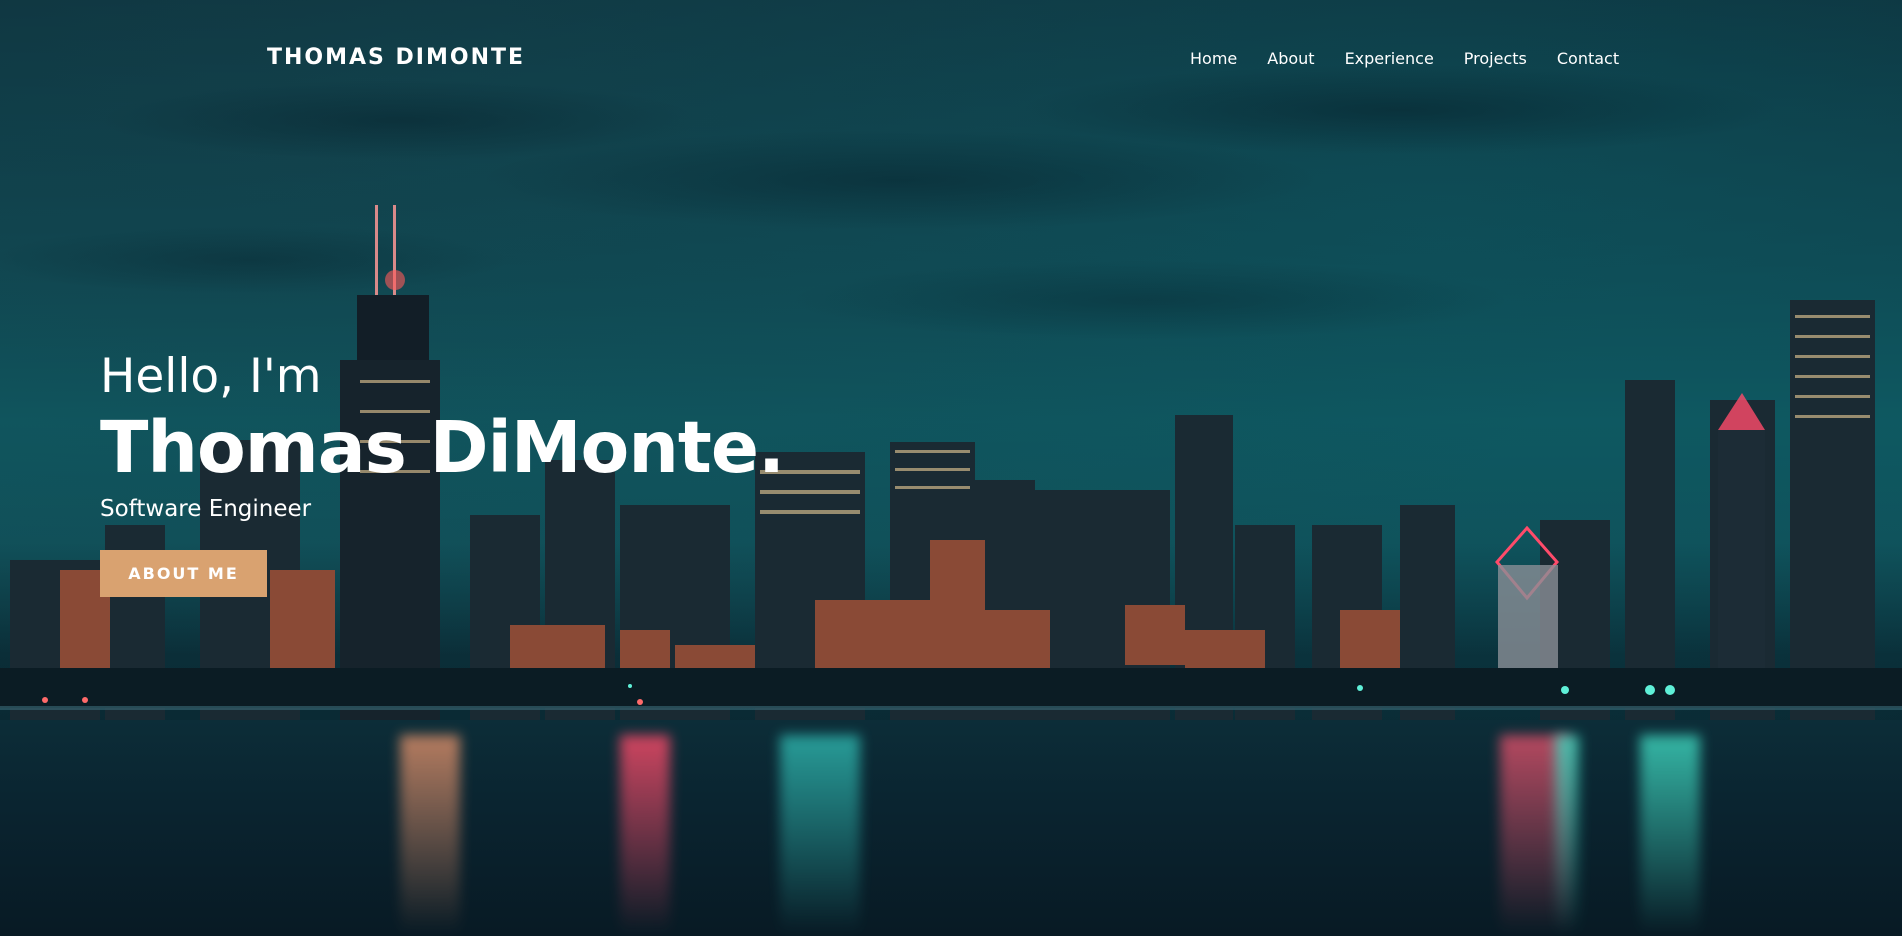 This screenshot has height=936, width=1902. I want to click on nav-link-contact: Contact, so click(1588, 58).